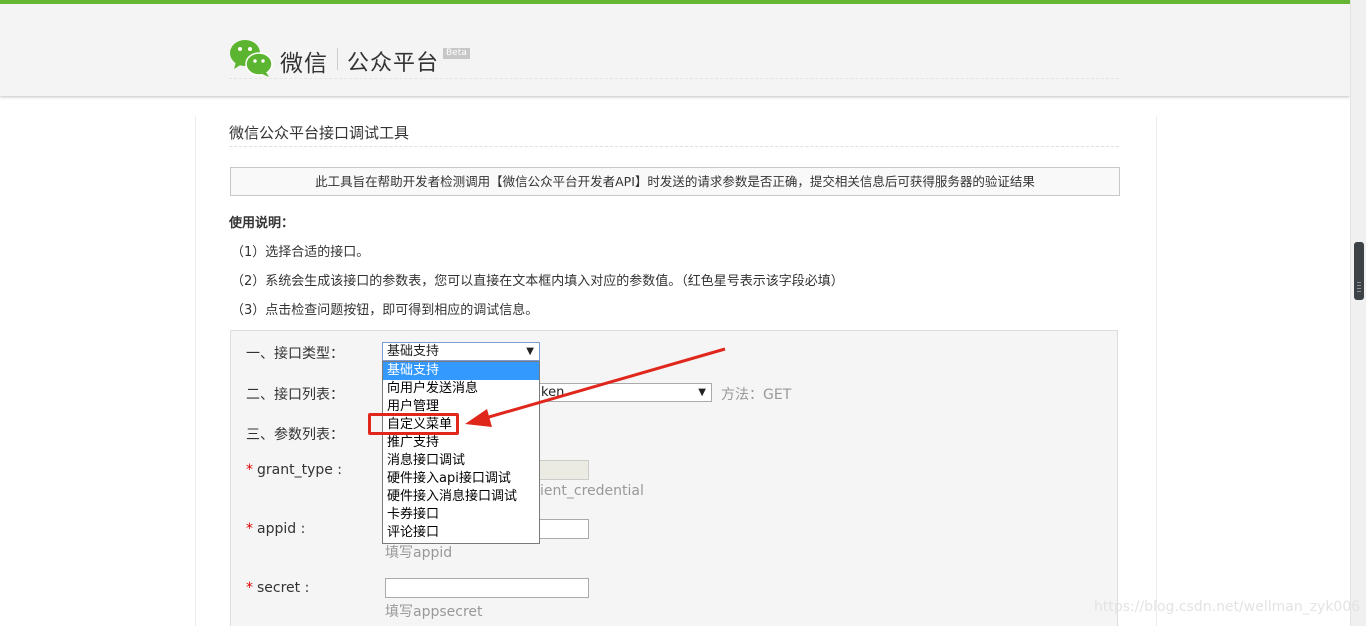 The width and height of the screenshot is (1366, 626). Describe the element at coordinates (1358, 313) in the screenshot. I see `page-scrollbar` at that location.